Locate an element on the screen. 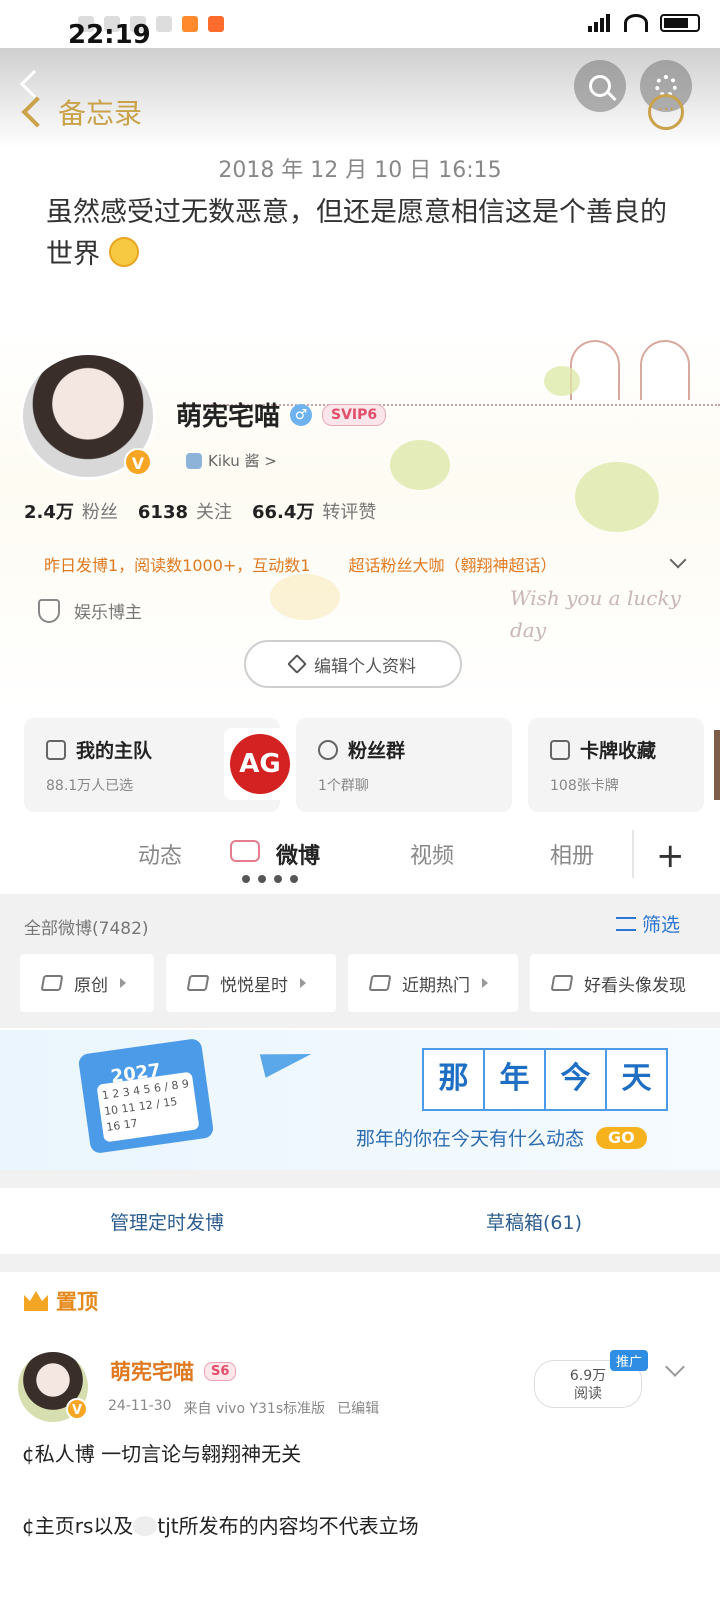 This screenshot has width=720, height=1600. chip-label: 近期热门 is located at coordinates (436, 985).